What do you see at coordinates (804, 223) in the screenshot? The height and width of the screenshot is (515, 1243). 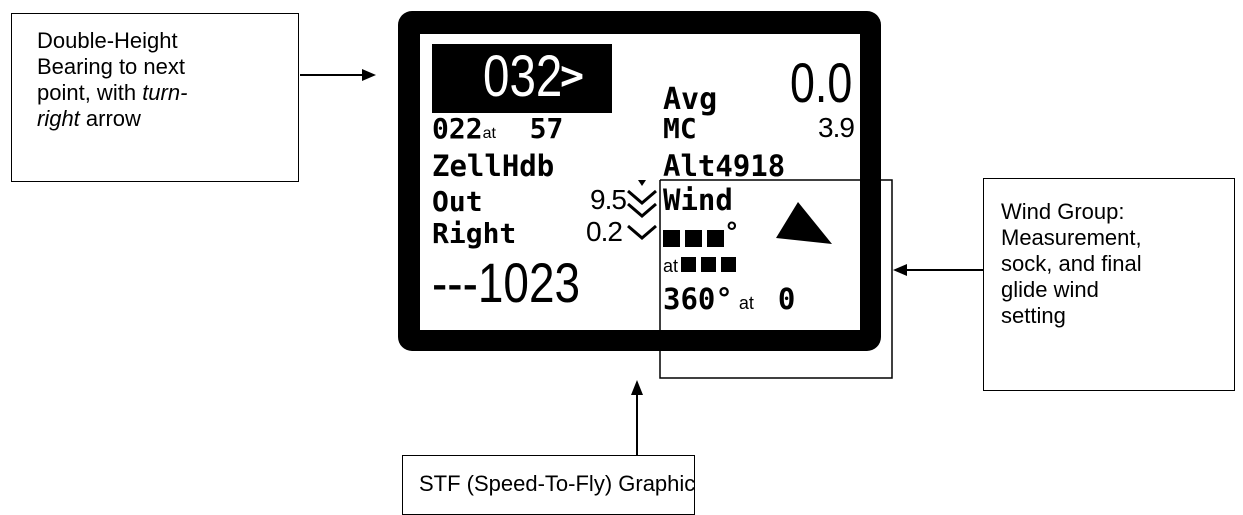 I see `wind-sock-icon` at bounding box center [804, 223].